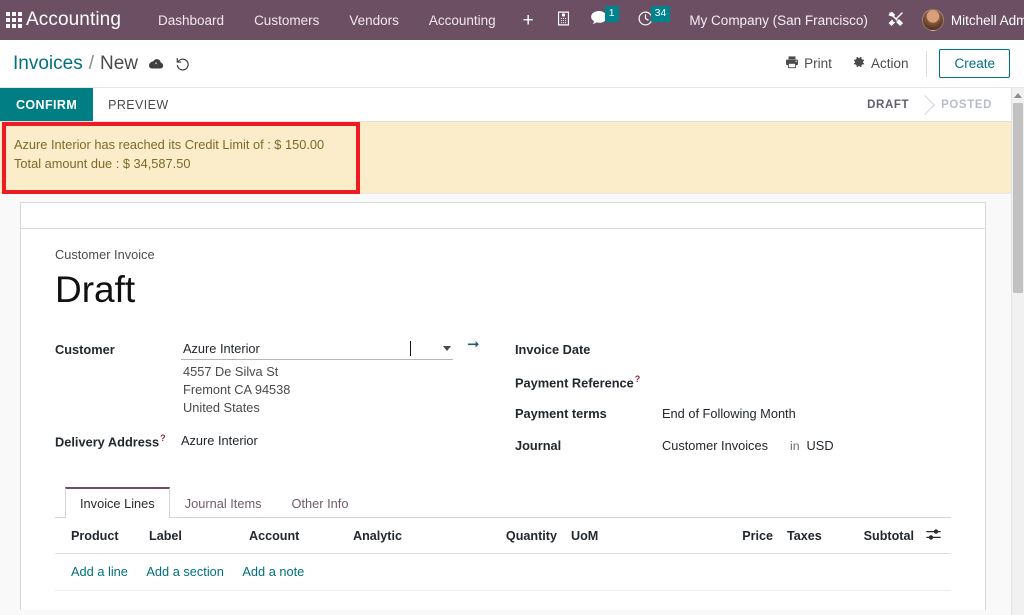 The height and width of the screenshot is (615, 1024). Describe the element at coordinates (219, 438) in the screenshot. I see `delivery-address-value: Azure Interior` at that location.